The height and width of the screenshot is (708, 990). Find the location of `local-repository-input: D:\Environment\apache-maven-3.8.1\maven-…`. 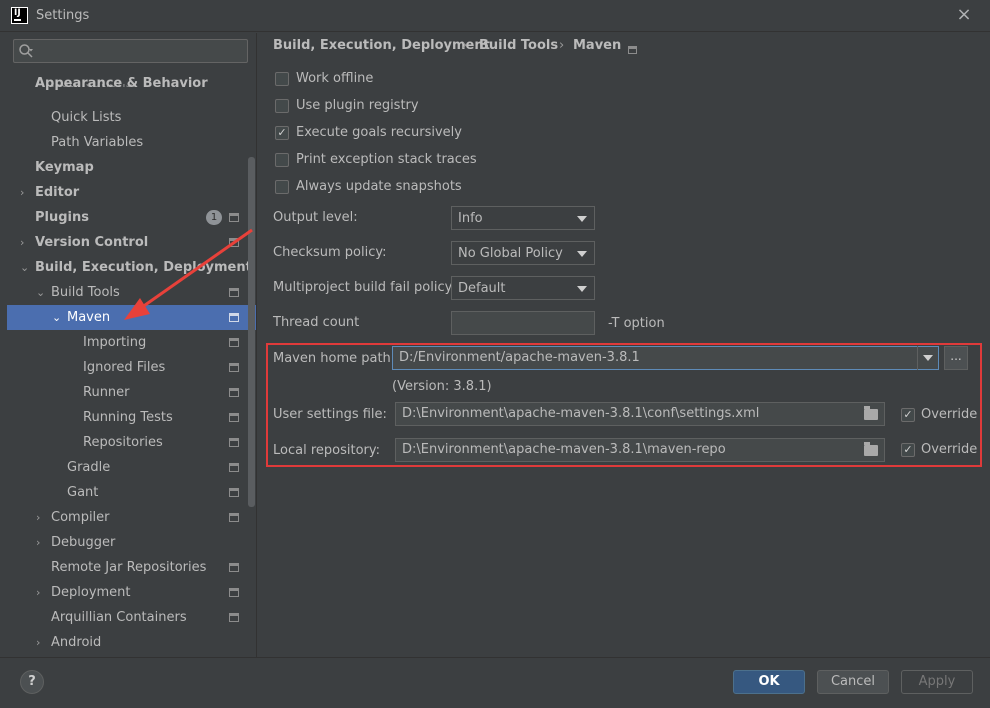

local-repository-input: D:\Environment\apache-maven-3.8.1\maven-… is located at coordinates (640, 450).